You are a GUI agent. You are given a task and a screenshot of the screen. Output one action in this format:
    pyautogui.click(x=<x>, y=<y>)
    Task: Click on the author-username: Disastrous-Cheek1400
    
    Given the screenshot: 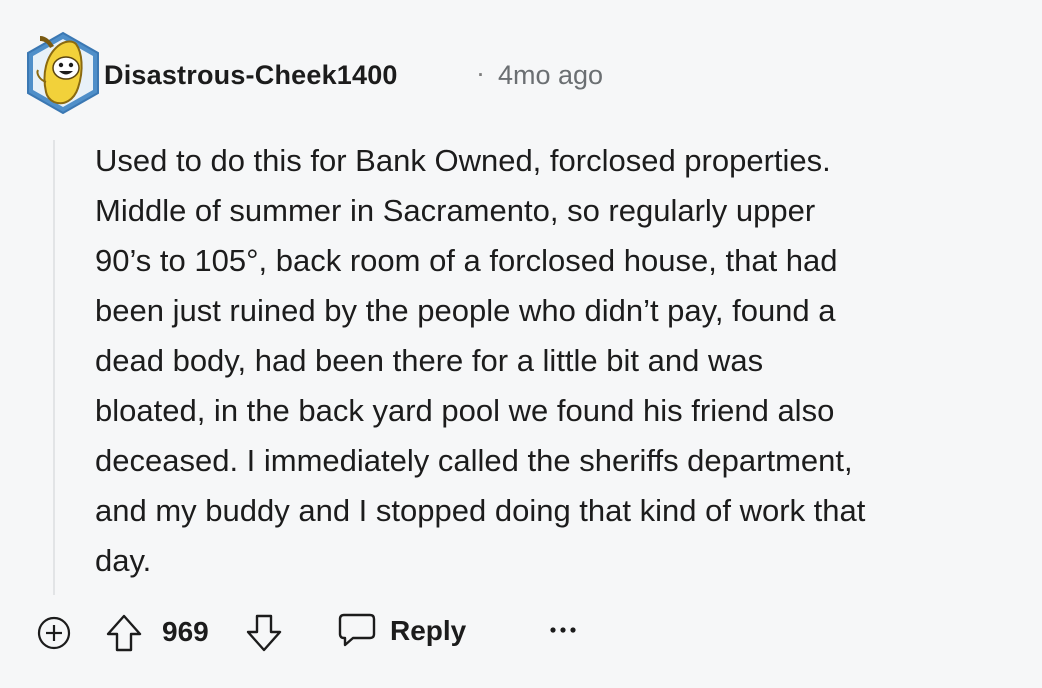 What is the action you would take?
    pyautogui.click(x=251, y=75)
    